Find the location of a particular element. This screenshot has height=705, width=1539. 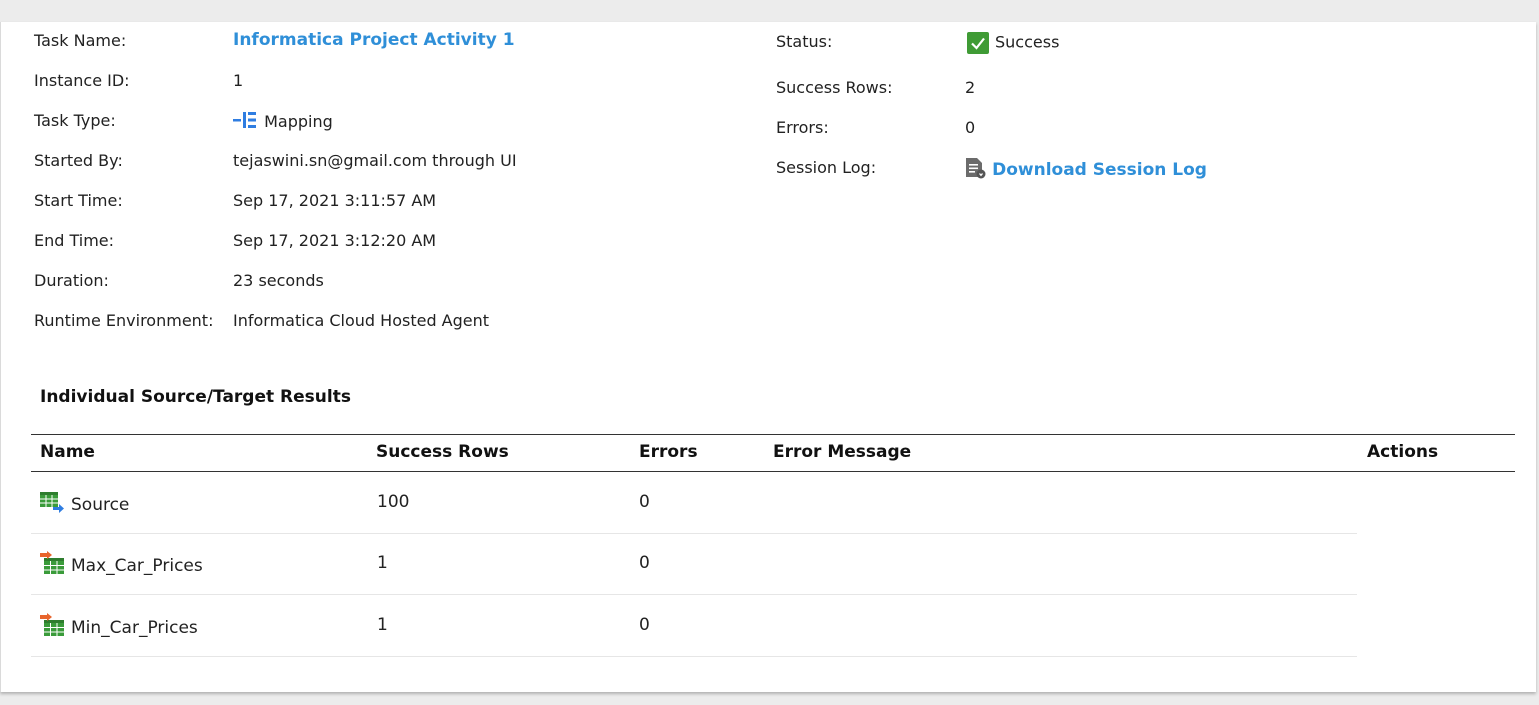

success-rows-value: 2 is located at coordinates (970, 87).